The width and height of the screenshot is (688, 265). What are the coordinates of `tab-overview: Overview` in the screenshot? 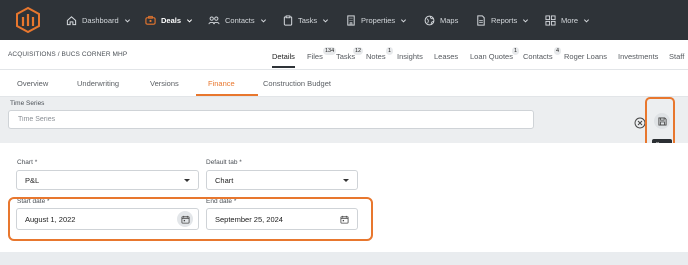 It's located at (32, 83).